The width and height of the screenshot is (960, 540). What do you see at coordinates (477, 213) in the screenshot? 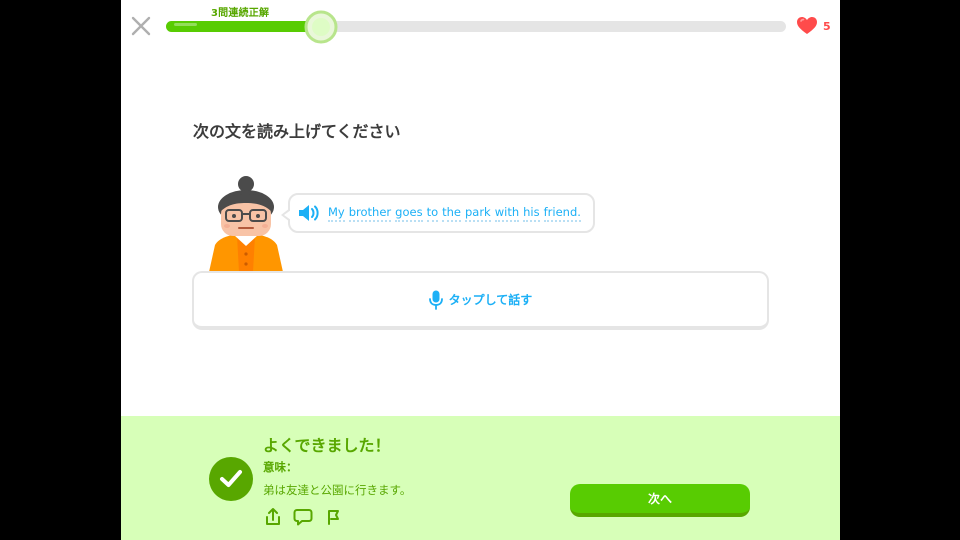
I see `sentence-word: park` at bounding box center [477, 213].